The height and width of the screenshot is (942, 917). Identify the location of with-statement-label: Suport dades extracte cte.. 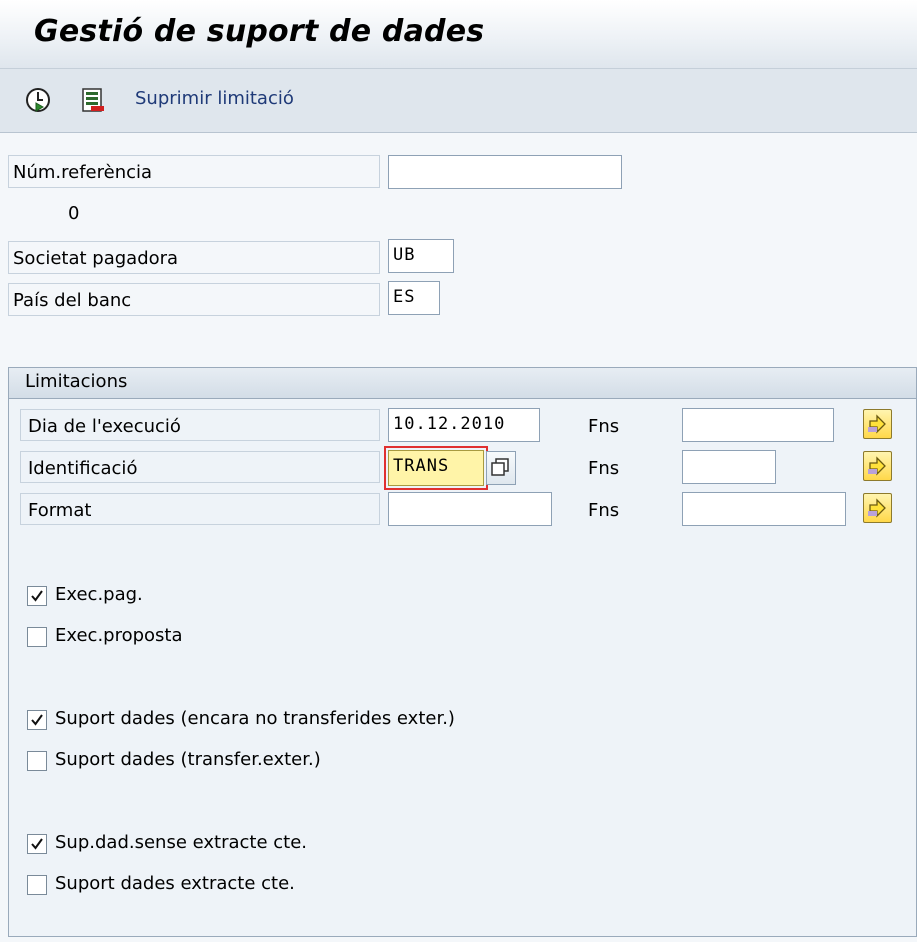
(175, 883).